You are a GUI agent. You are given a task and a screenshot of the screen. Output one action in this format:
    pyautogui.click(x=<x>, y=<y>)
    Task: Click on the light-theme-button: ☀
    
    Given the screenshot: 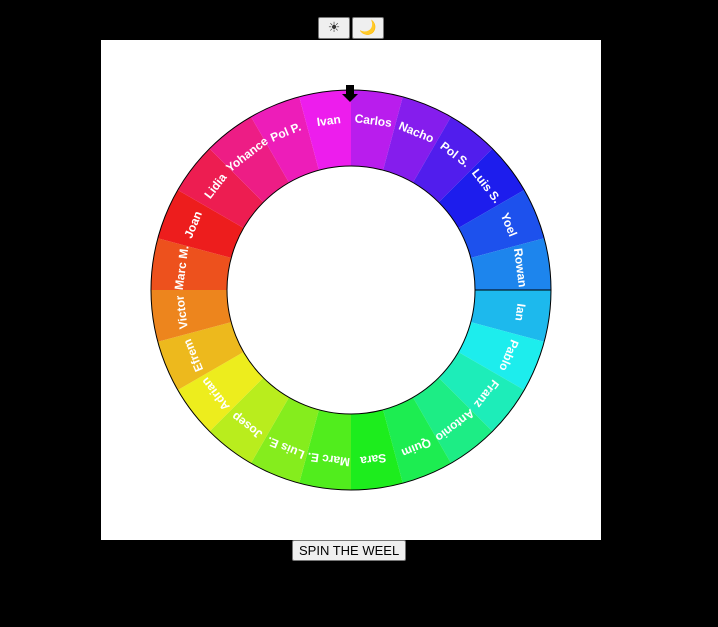 What is the action you would take?
    pyautogui.click(x=334, y=28)
    